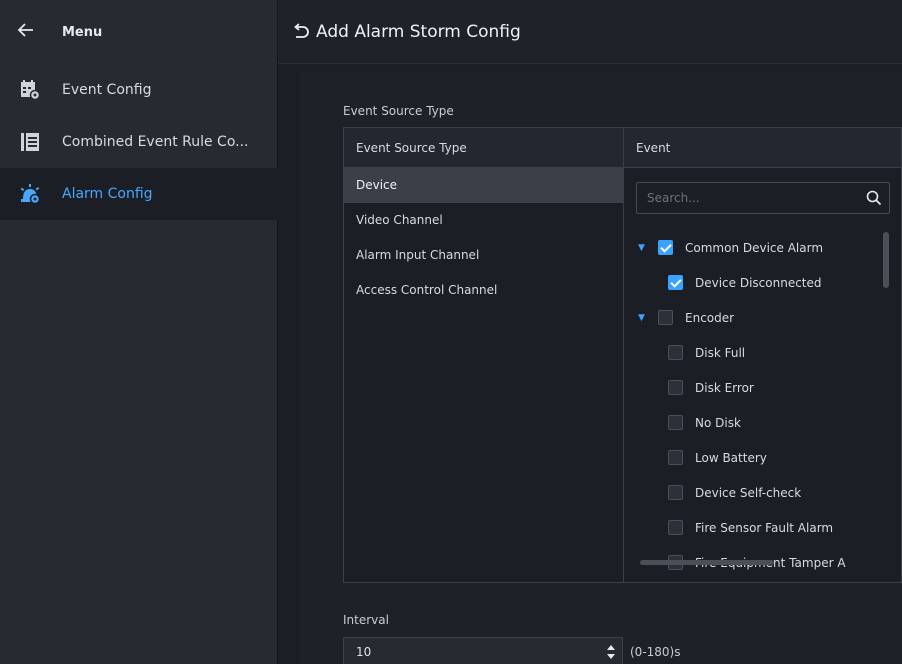  I want to click on tree-node-label: Low Battery, so click(731, 457).